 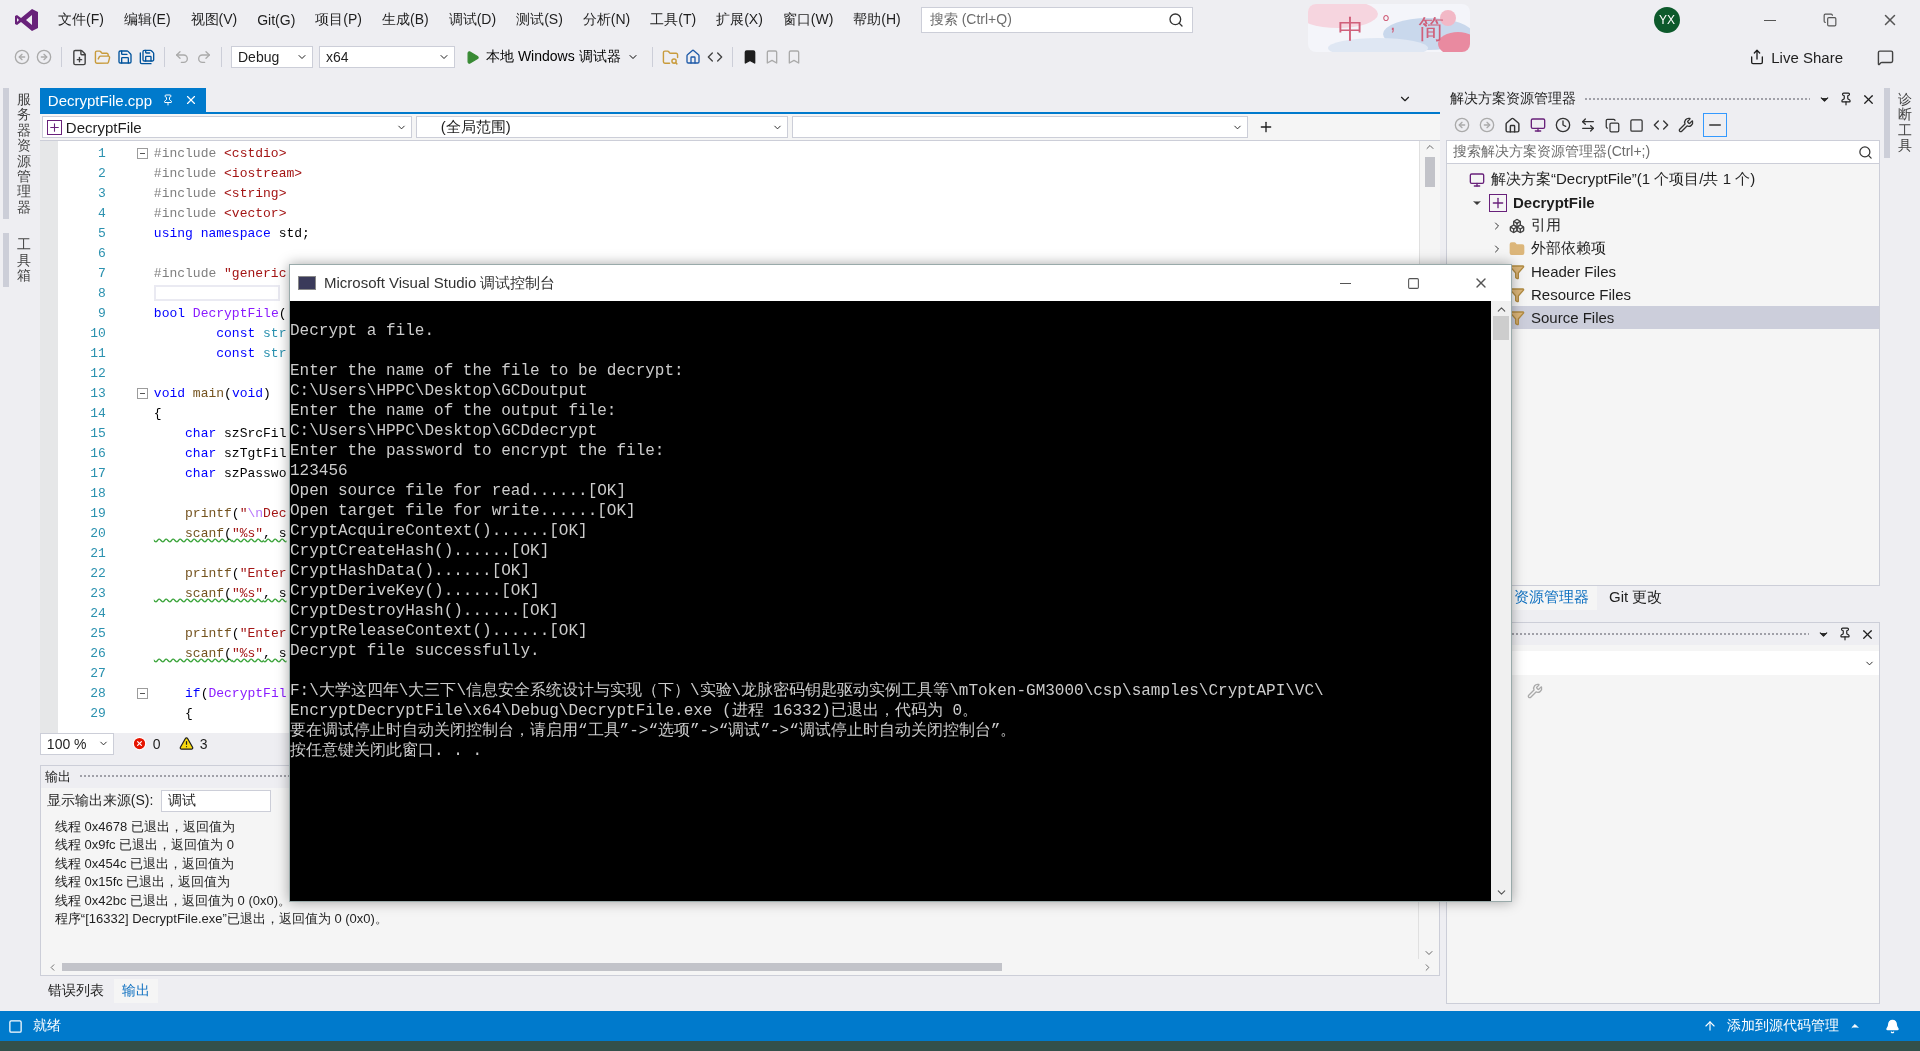 I want to click on tree-item: Header Files, so click(x=1663, y=271).